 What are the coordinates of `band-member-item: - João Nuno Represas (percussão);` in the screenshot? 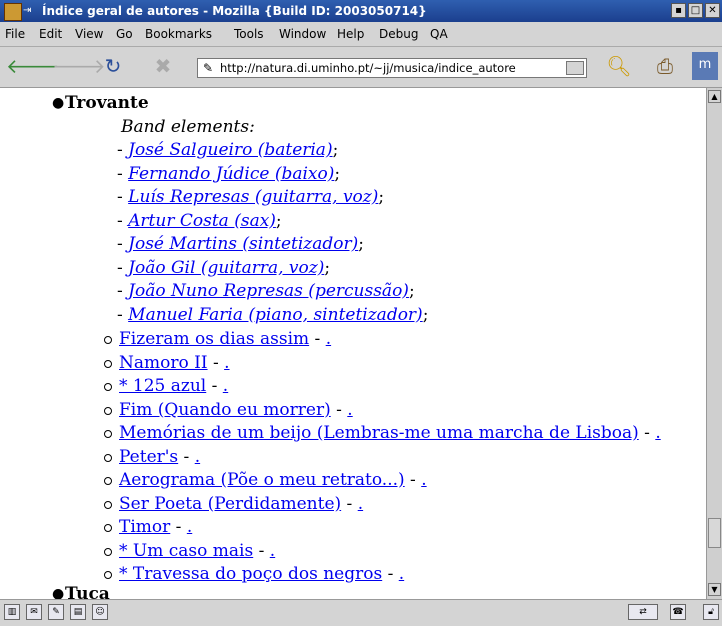 It's located at (266, 291).